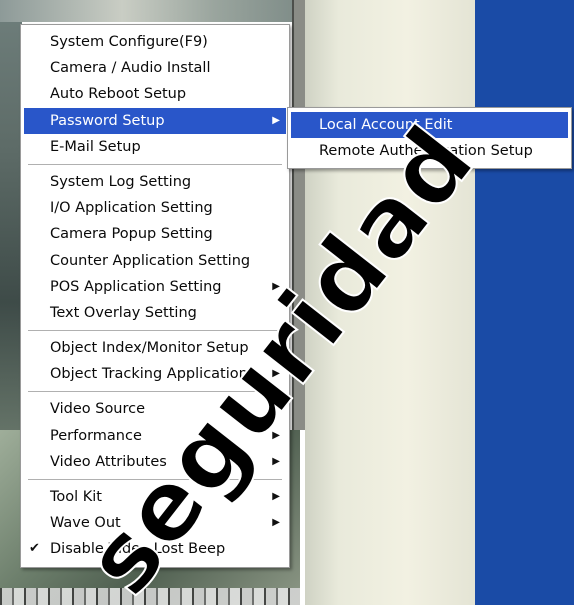 This screenshot has height=615, width=574. What do you see at coordinates (98, 409) in the screenshot?
I see `menu-item-label: Video Source` at bounding box center [98, 409].